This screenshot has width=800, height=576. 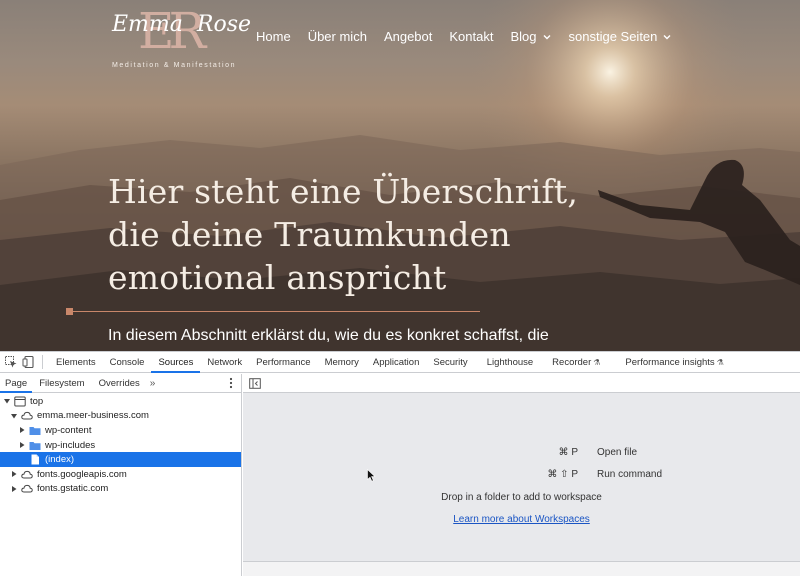 I want to click on tab-label: Security, so click(x=450, y=362).